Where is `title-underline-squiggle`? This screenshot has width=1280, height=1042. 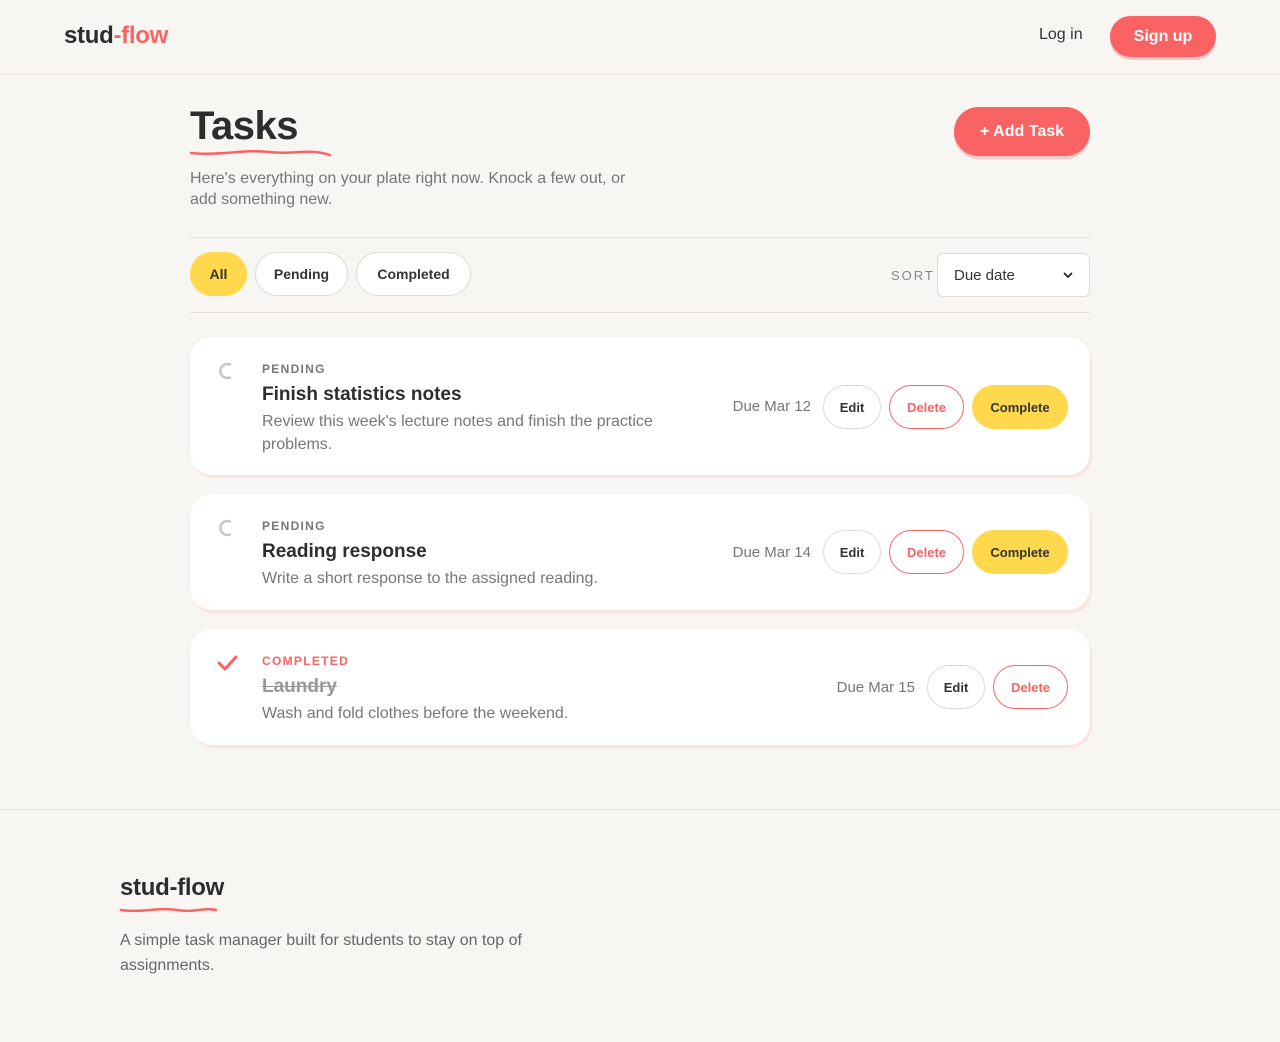
title-underline-squiggle is located at coordinates (260, 153).